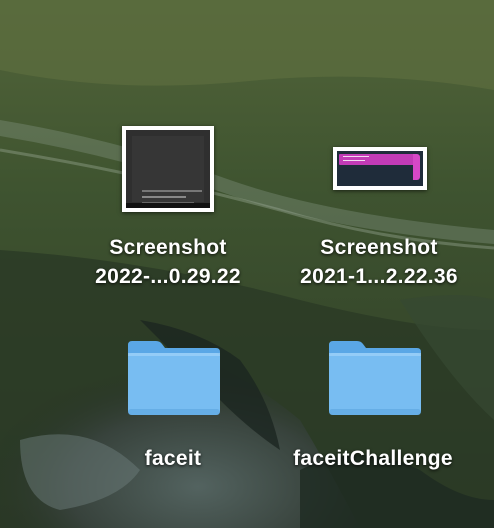 This screenshot has height=528, width=494. I want to click on item-label: faceit, so click(173, 458).